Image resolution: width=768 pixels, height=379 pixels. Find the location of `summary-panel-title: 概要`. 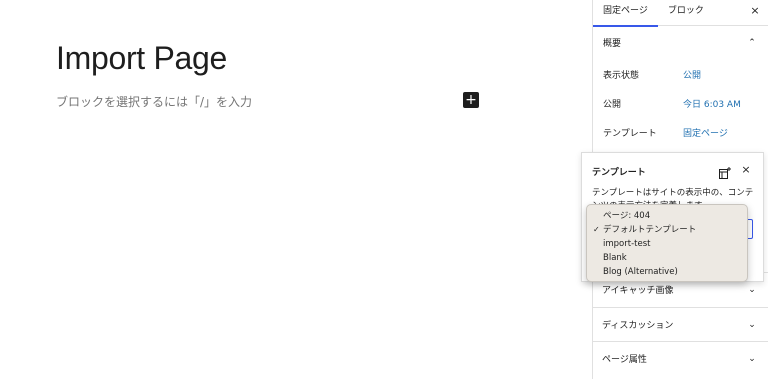

summary-panel-title: 概要 is located at coordinates (612, 44).